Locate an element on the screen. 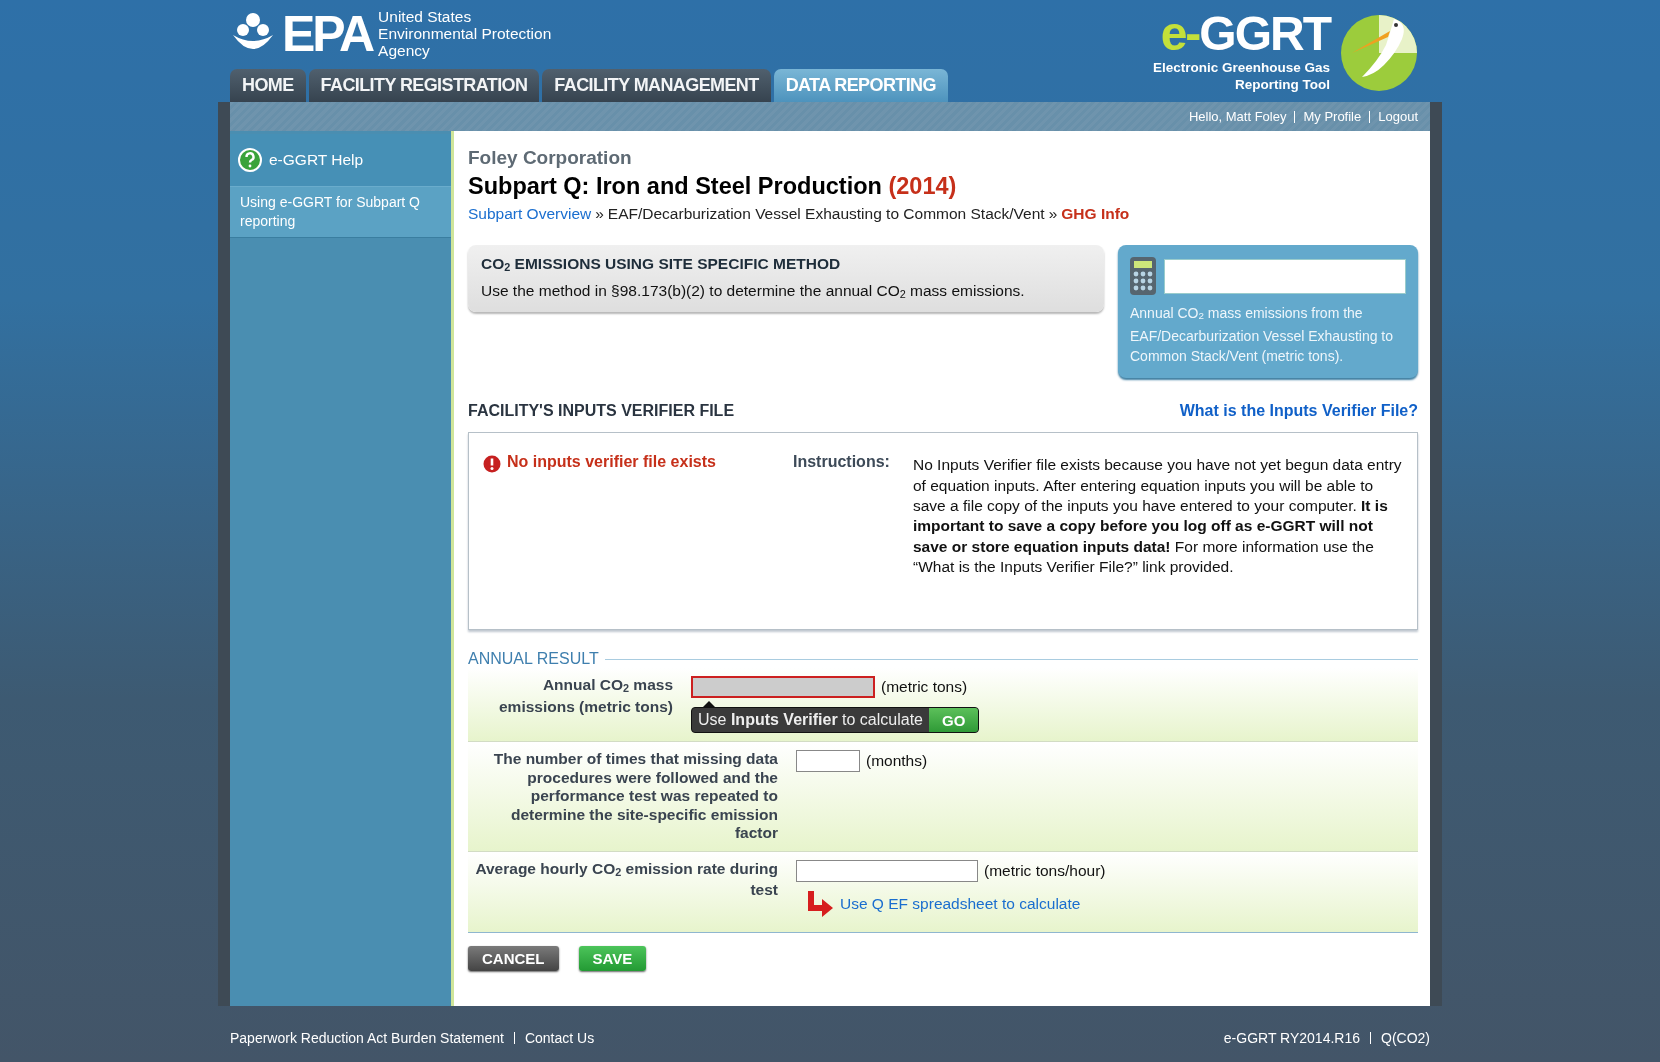 This screenshot has height=1062, width=1660. user-link: Logout is located at coordinates (1398, 116).